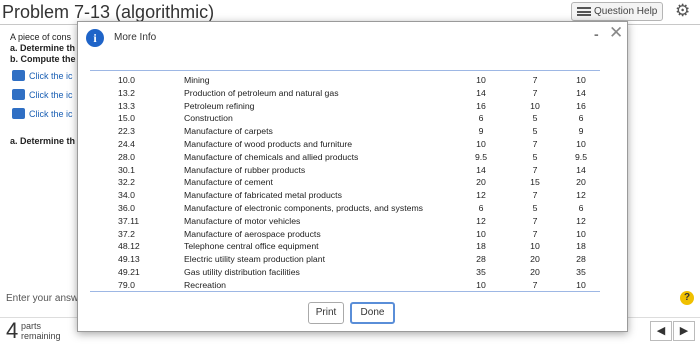 The width and height of the screenshot is (700, 352). Describe the element at coordinates (129, 259) in the screenshot. I see `asset-class-cell: 49.13` at that location.